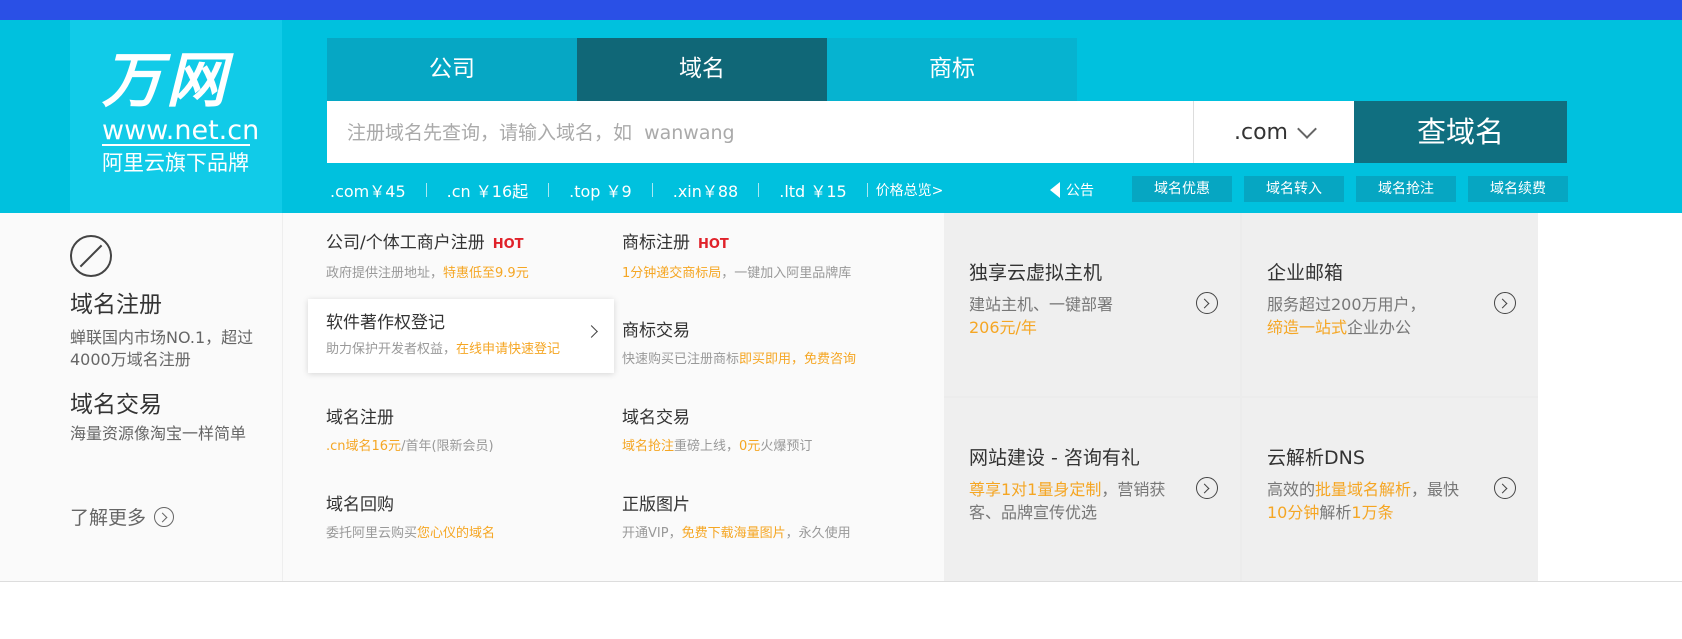 The image size is (1682, 639). What do you see at coordinates (841, 10) in the screenshot?
I see `top-strip` at bounding box center [841, 10].